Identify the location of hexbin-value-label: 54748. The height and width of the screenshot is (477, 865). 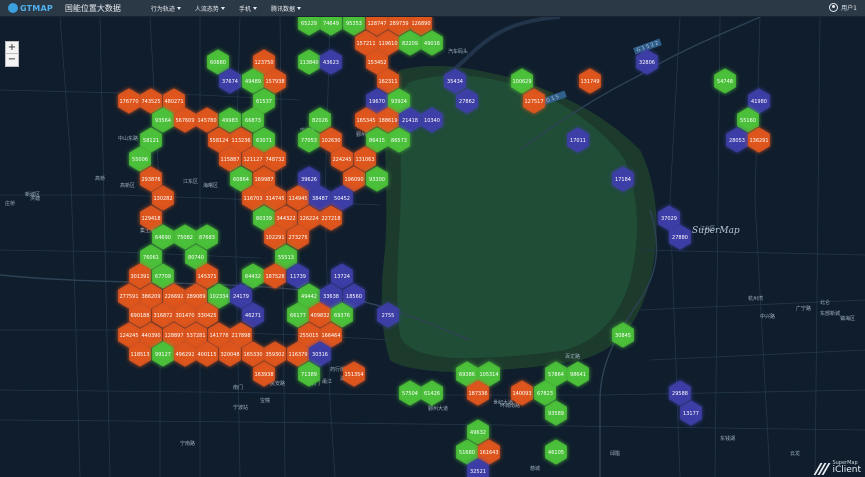
(725, 82).